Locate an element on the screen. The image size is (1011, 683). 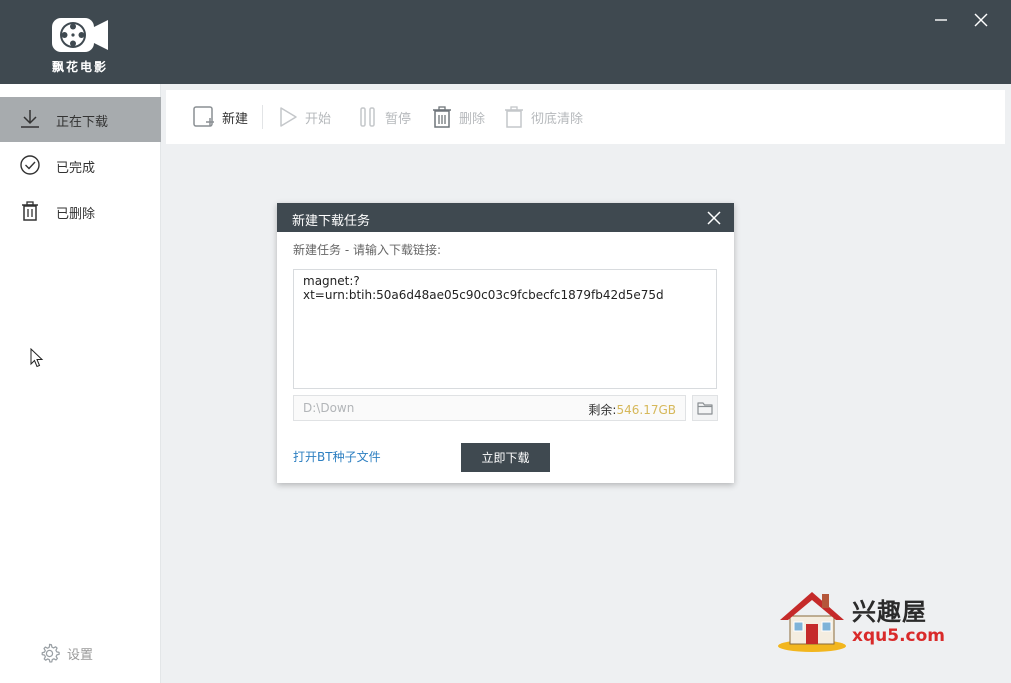
browse-folder-button is located at coordinates (705, 408).